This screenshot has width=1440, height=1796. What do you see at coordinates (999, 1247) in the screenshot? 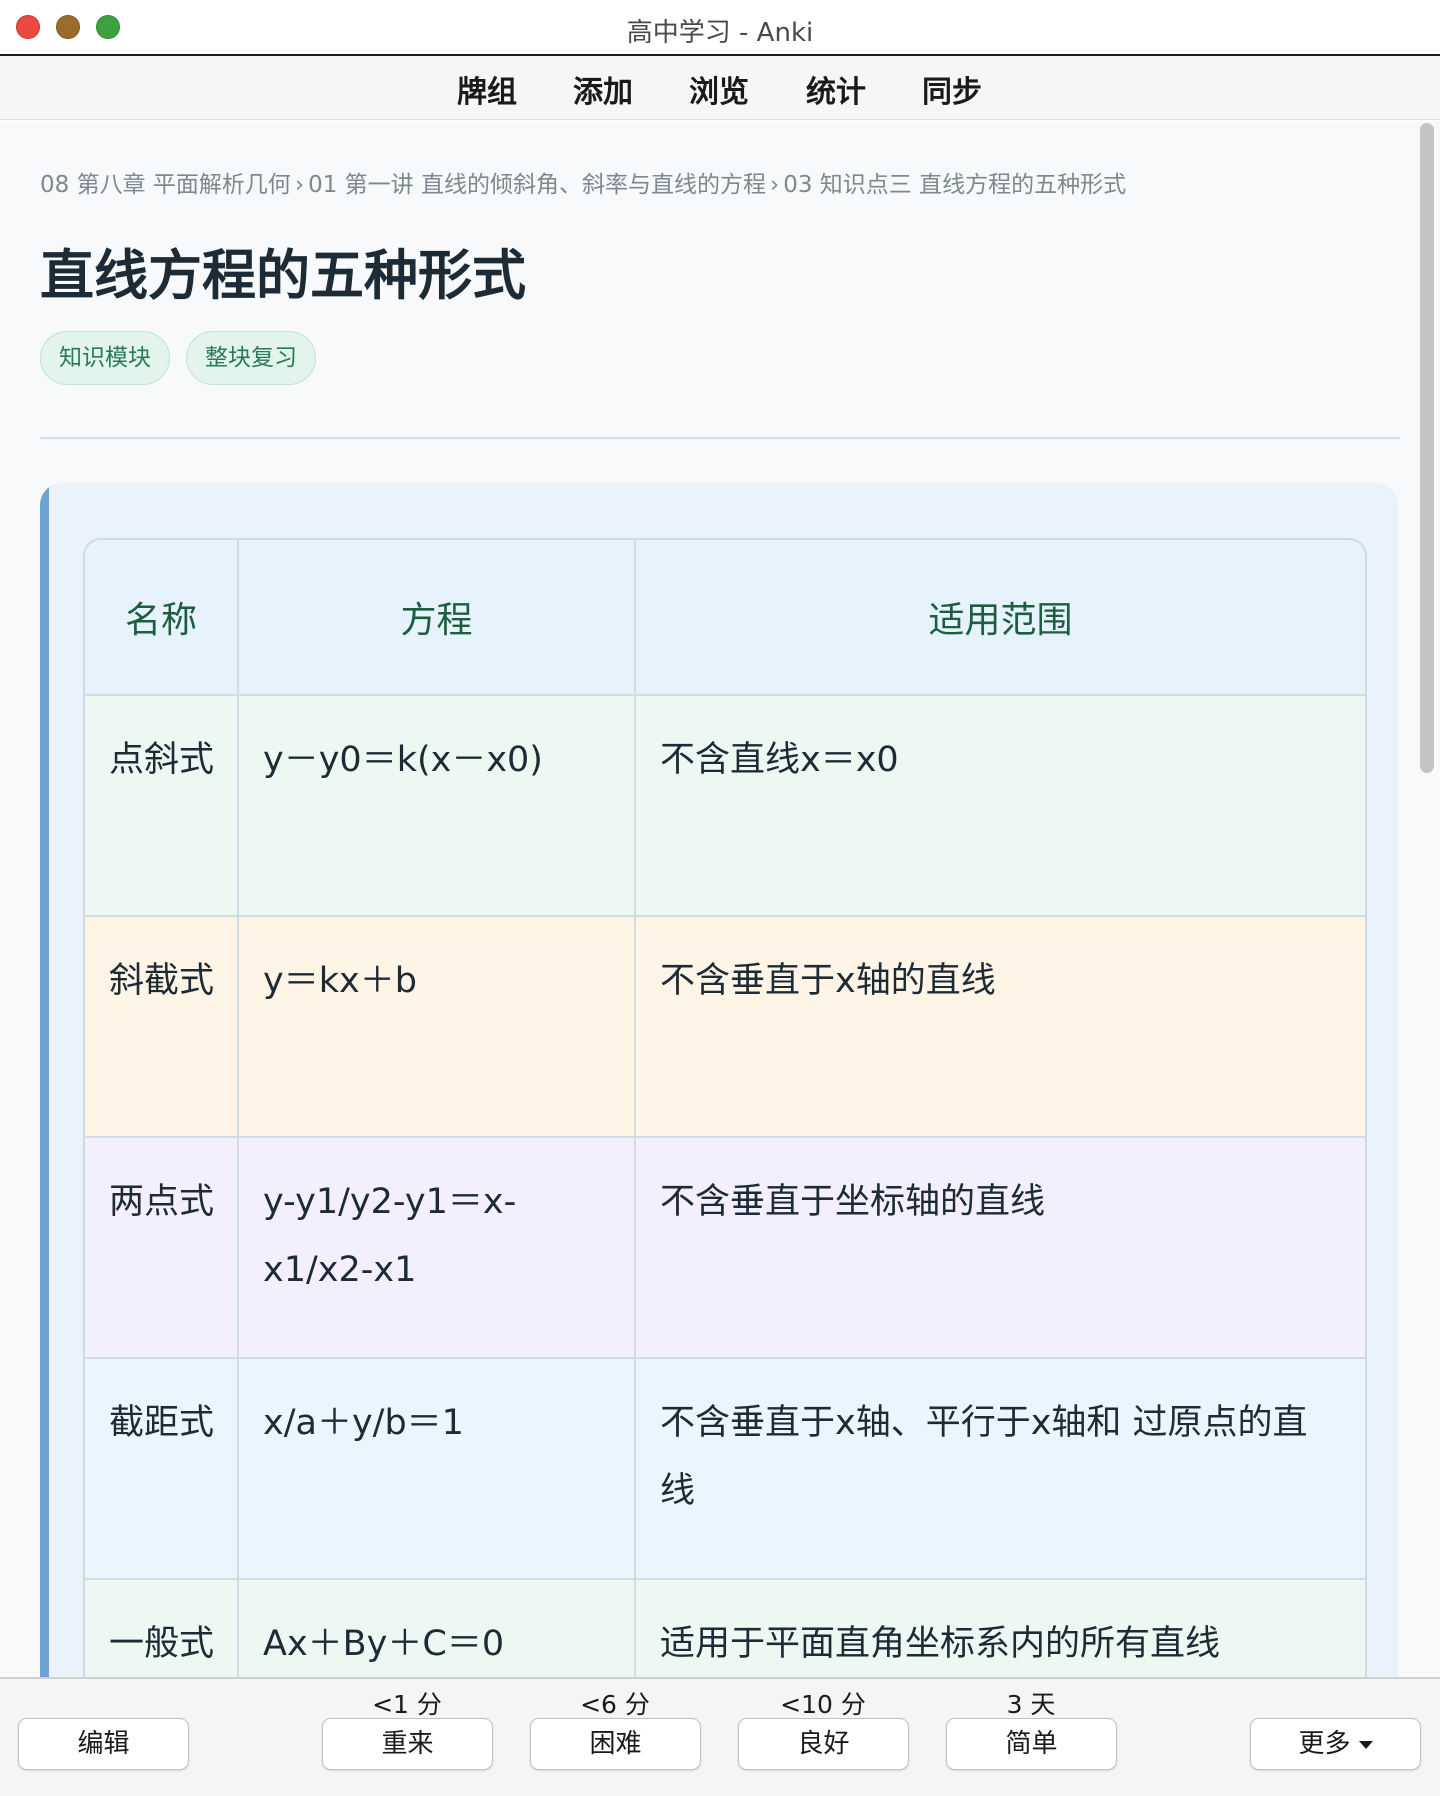
I see `cell-scope: 不含垂直于坐标轴的直线` at bounding box center [999, 1247].